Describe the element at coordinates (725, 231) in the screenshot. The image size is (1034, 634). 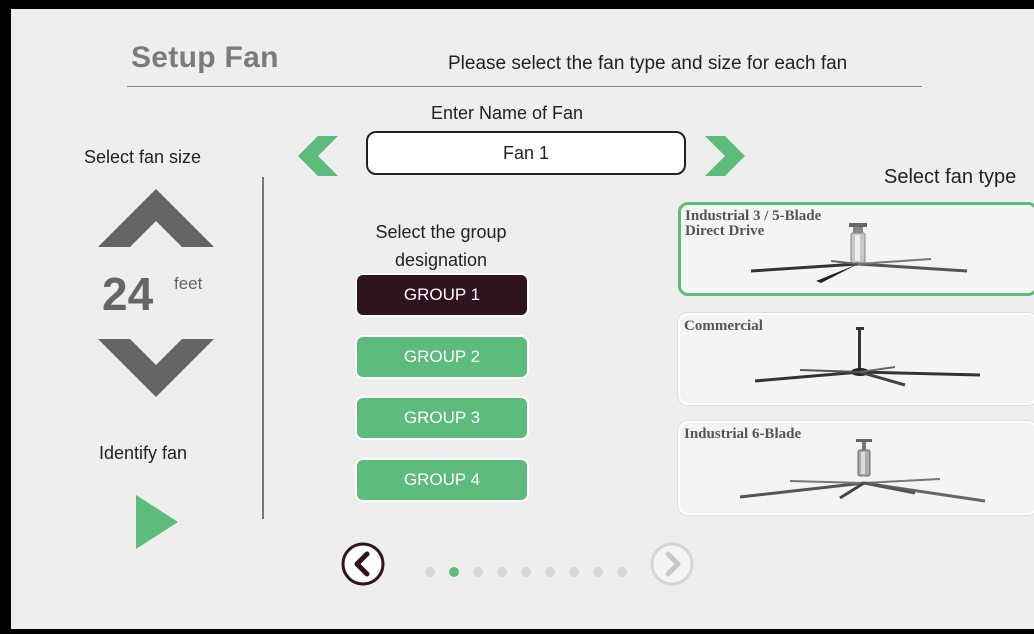
I see `fan-type-name-line2: Direct Drive` at that location.